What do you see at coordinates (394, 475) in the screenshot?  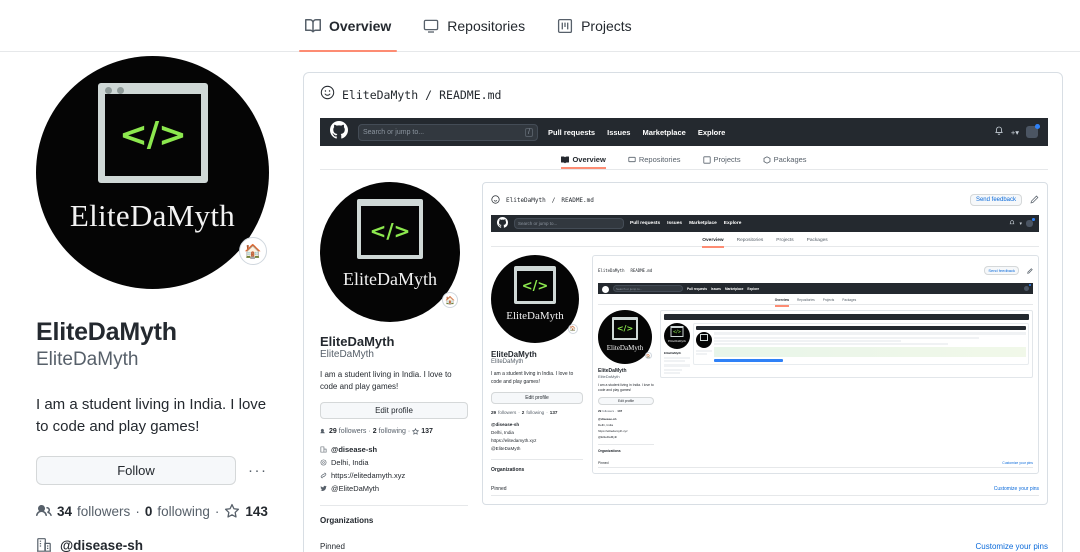 I see `nested-meta-website-1: https://elitedamyth.xyz` at bounding box center [394, 475].